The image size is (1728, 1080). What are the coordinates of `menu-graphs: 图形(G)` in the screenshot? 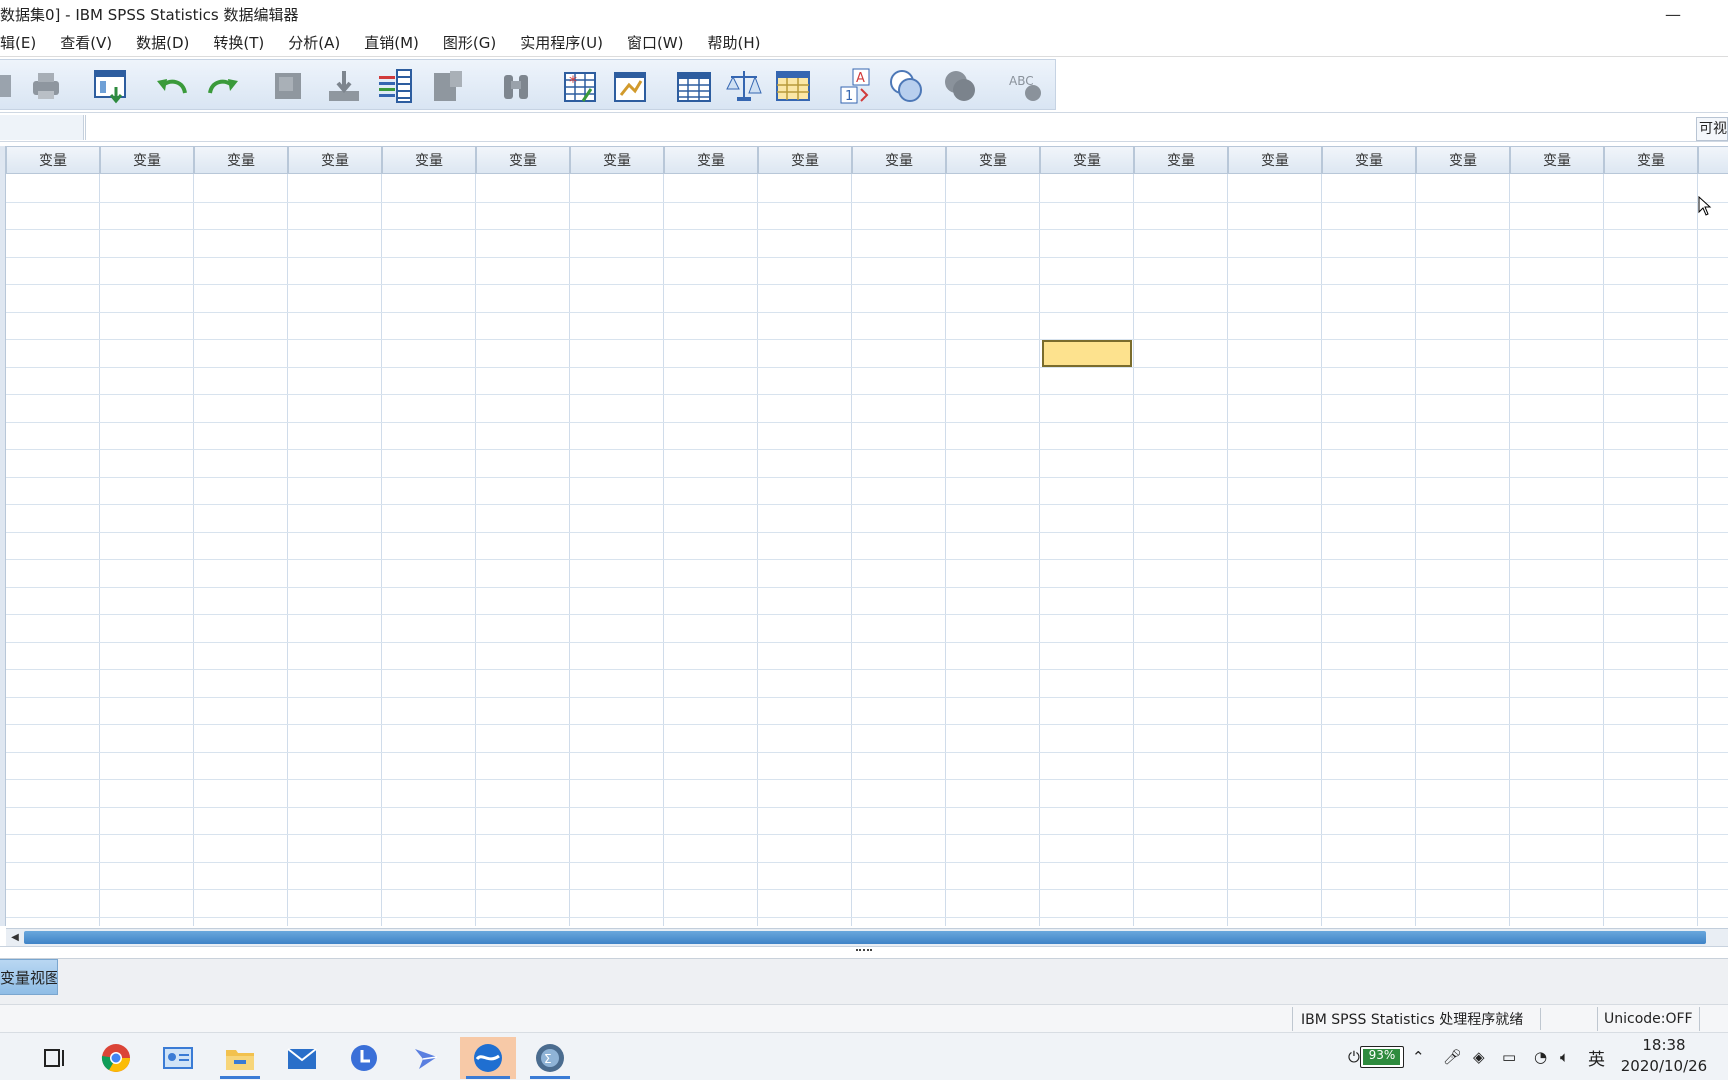 It's located at (469, 42).